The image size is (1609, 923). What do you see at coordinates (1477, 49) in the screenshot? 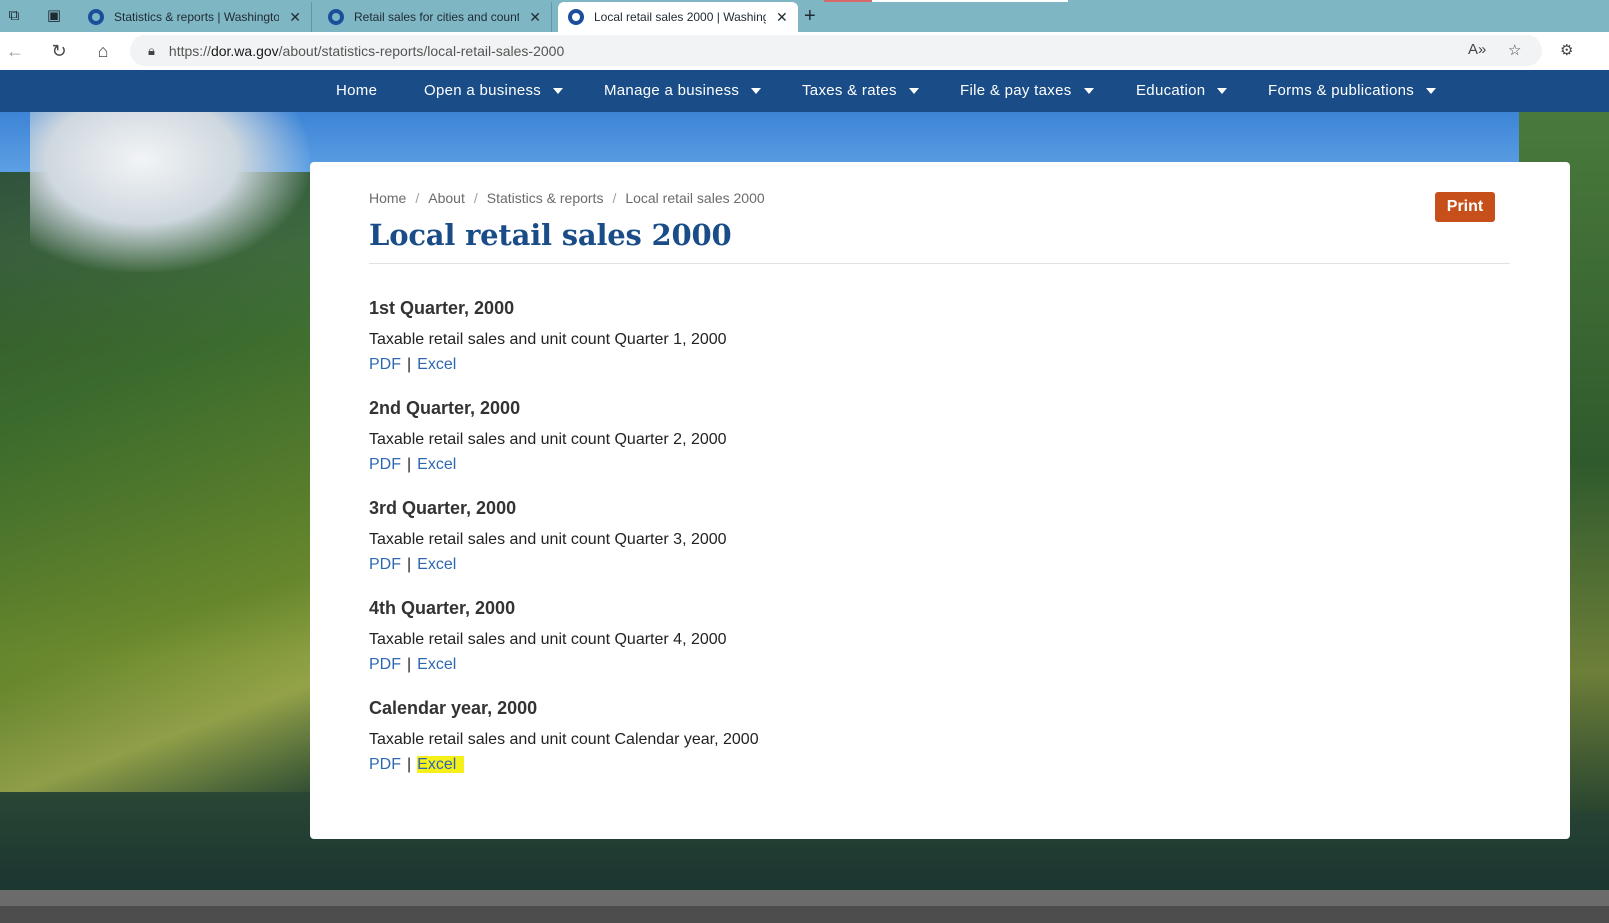
I see `read-aloud-icon: A»` at bounding box center [1477, 49].